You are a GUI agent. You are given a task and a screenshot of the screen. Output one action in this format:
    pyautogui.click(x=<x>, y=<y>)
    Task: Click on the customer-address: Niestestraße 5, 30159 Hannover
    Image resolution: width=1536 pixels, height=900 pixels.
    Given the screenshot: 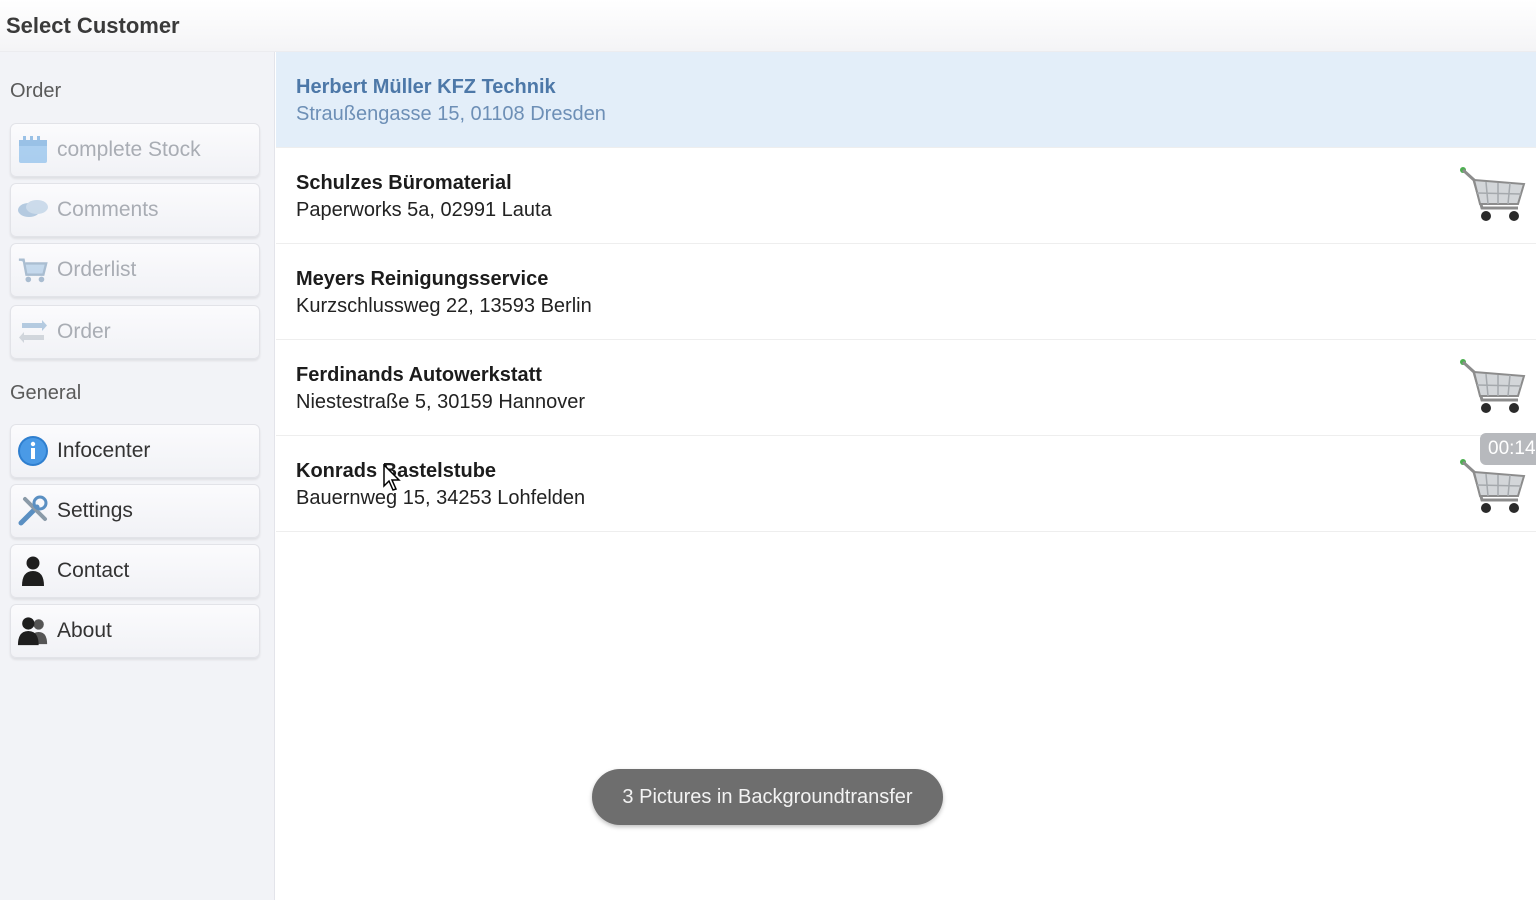 What is the action you would take?
    pyautogui.click(x=441, y=402)
    